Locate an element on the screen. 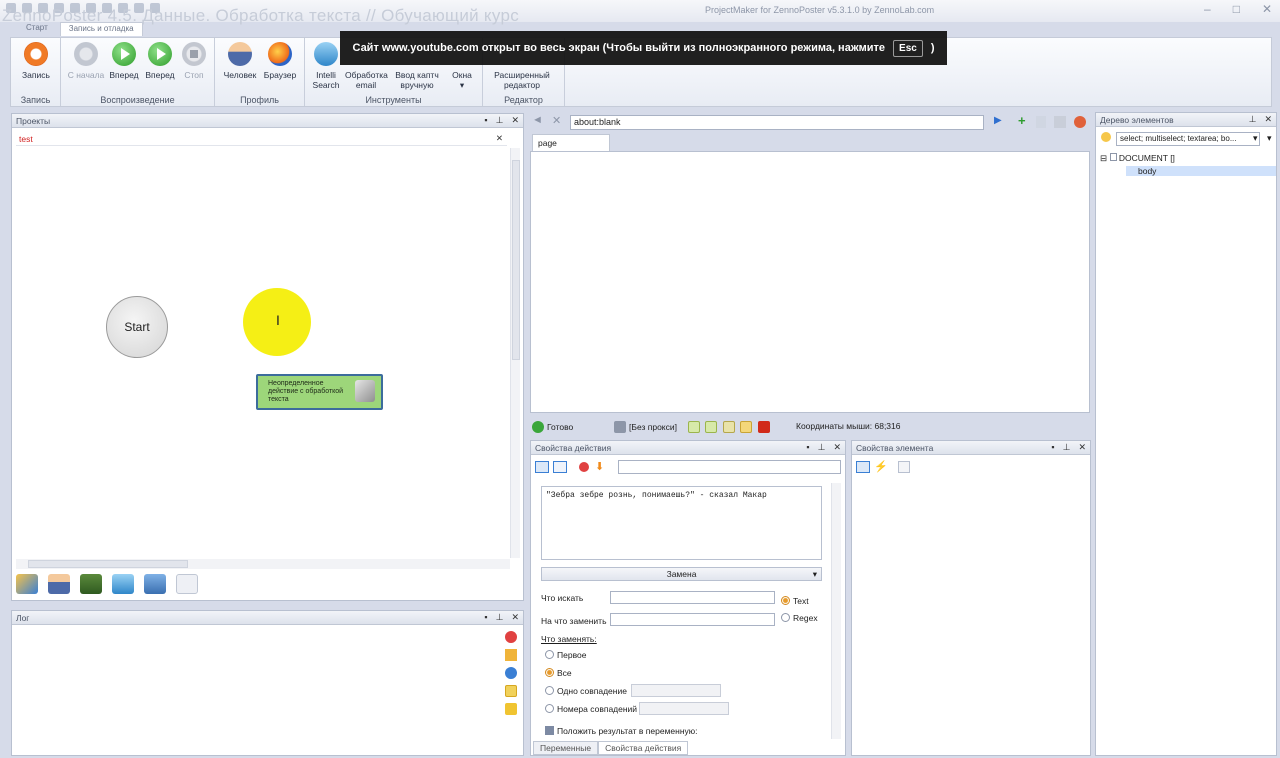  replace-input is located at coordinates (692, 619).